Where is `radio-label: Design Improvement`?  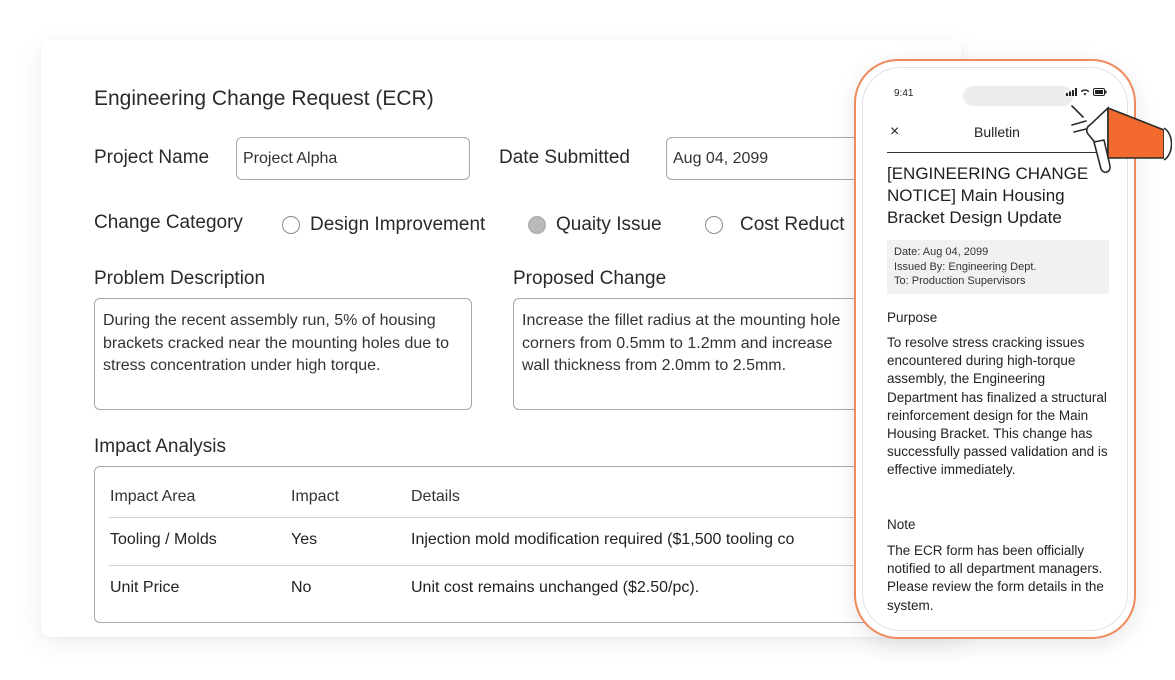
radio-label: Design Improvement is located at coordinates (398, 224).